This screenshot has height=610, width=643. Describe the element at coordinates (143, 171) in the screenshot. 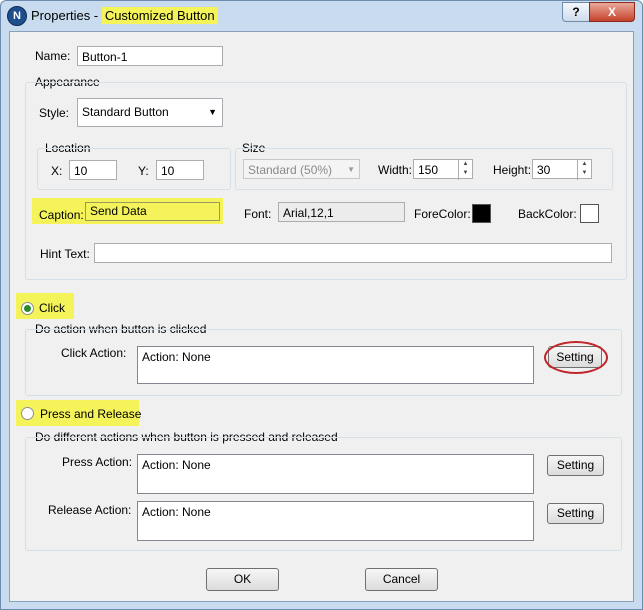

I see `location-y-label: Y:` at that location.